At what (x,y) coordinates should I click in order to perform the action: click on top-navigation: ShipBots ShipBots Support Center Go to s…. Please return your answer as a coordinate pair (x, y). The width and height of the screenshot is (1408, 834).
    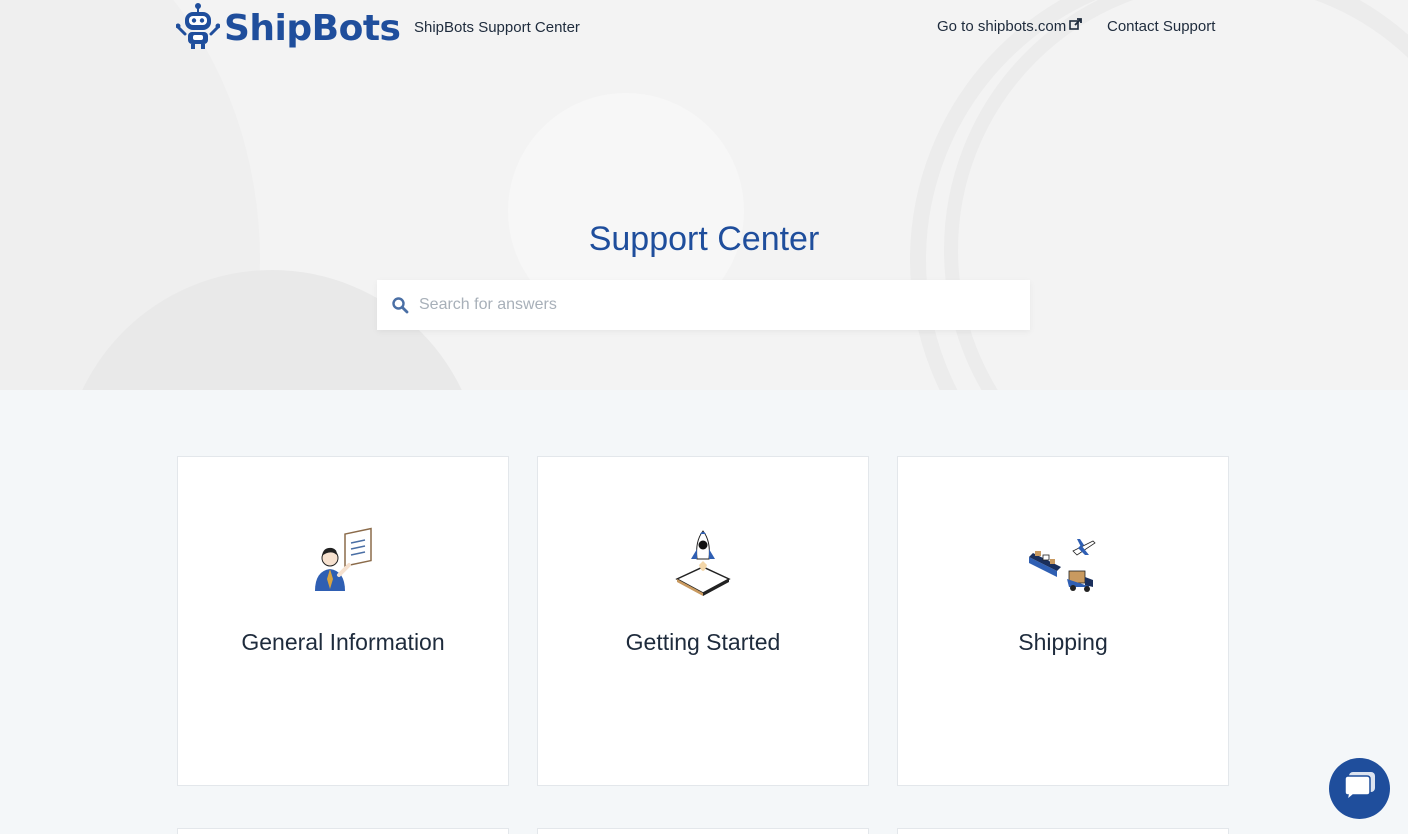
    Looking at the image, I should click on (704, 28).